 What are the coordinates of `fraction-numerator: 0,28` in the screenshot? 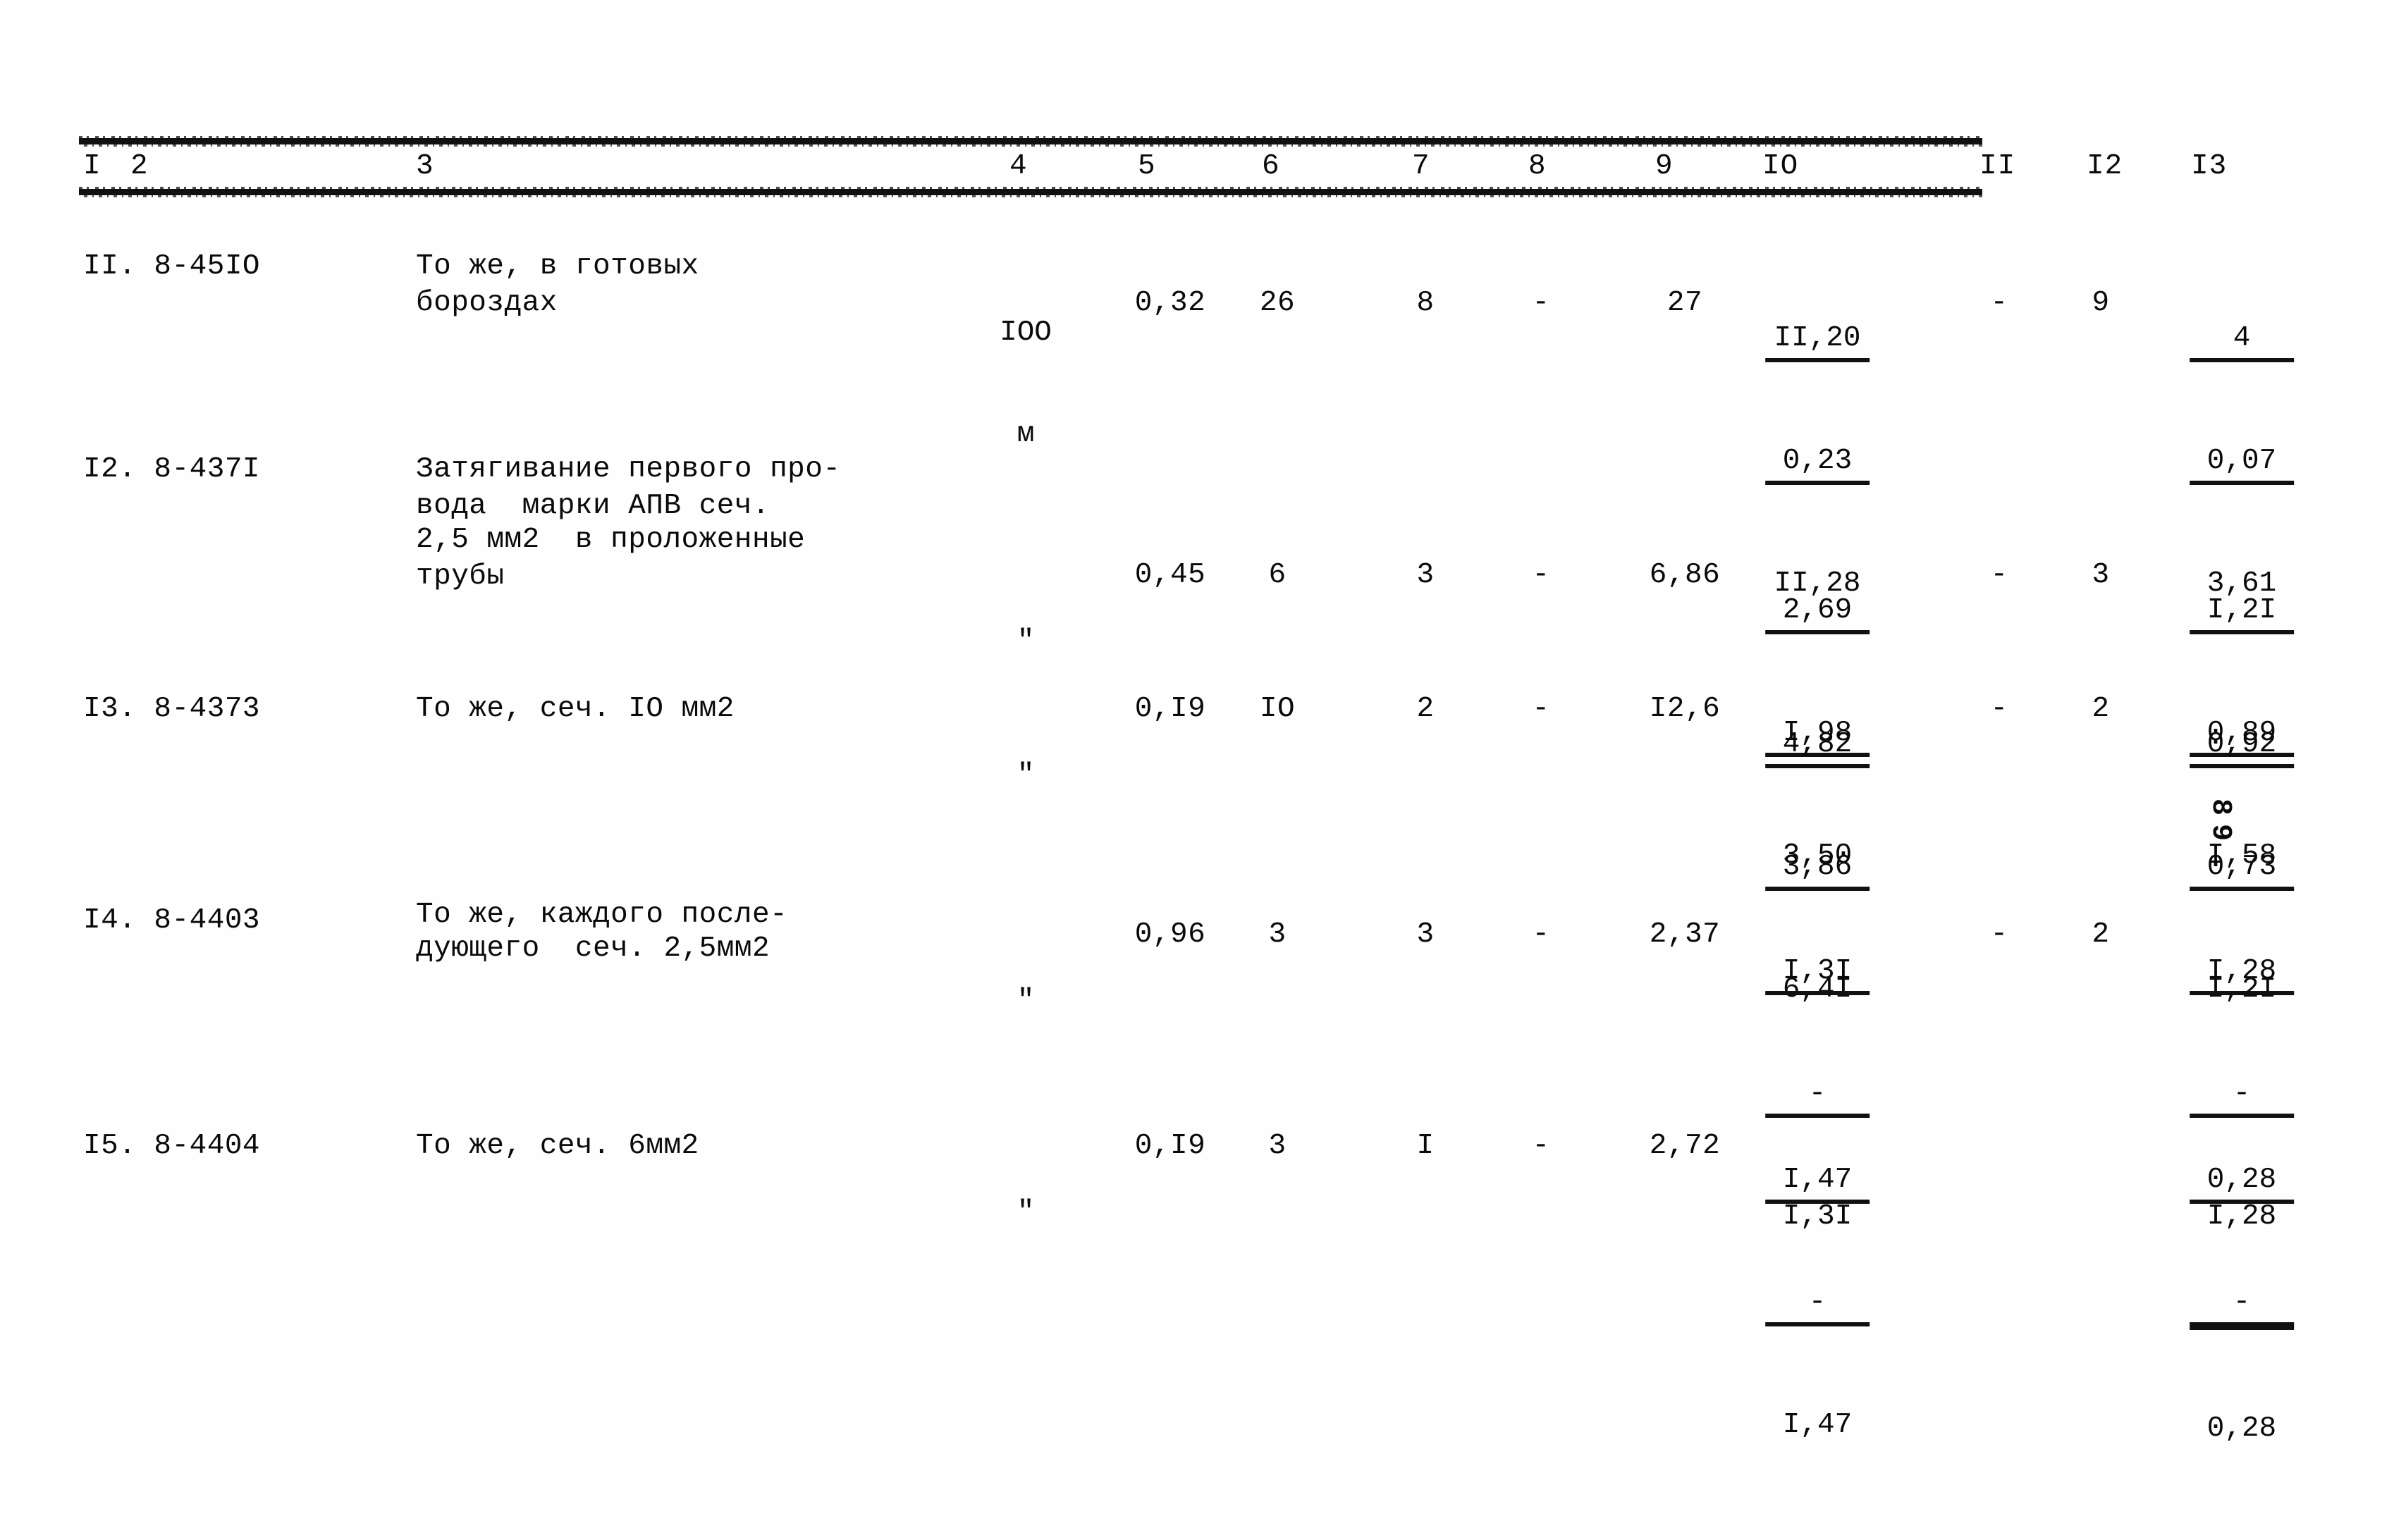 It's located at (2242, 1182).